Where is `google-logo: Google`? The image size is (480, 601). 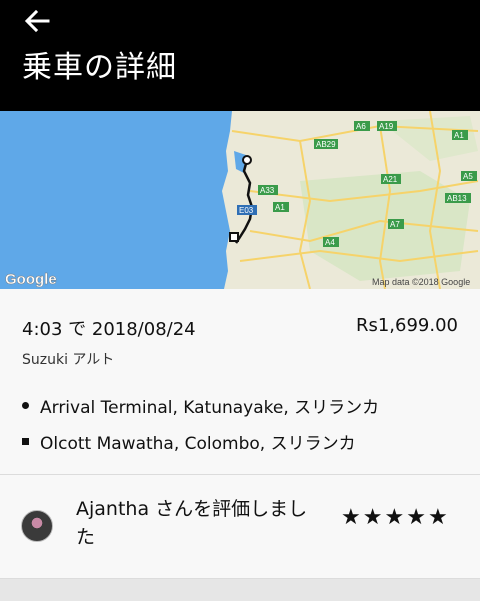 google-logo: Google is located at coordinates (31, 279).